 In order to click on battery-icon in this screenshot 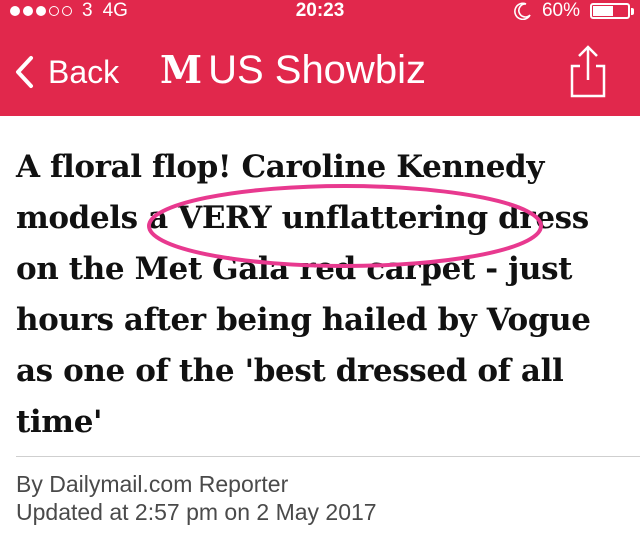, I will do `click(612, 11)`.